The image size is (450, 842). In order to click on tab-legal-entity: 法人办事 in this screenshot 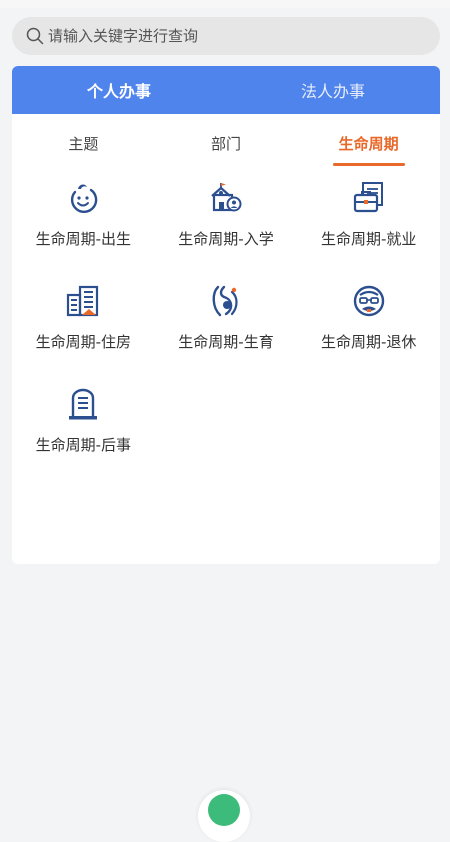, I will do `click(333, 90)`.